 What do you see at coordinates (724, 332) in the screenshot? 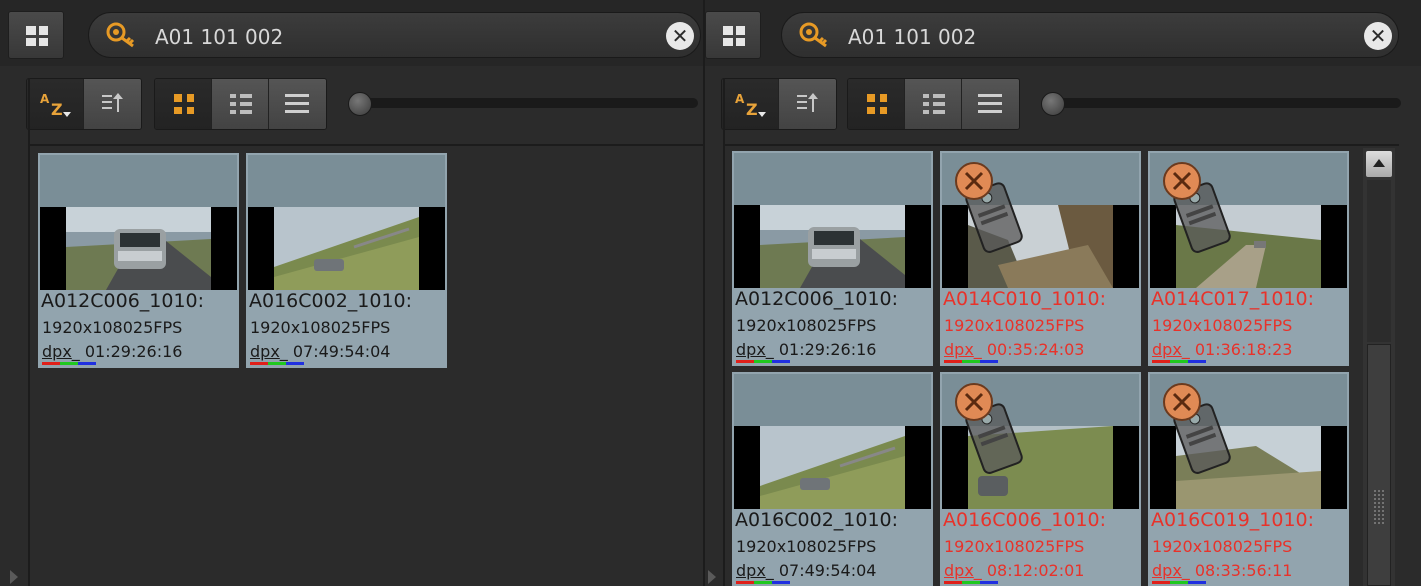
I see `right-panel-inner-border` at bounding box center [724, 332].